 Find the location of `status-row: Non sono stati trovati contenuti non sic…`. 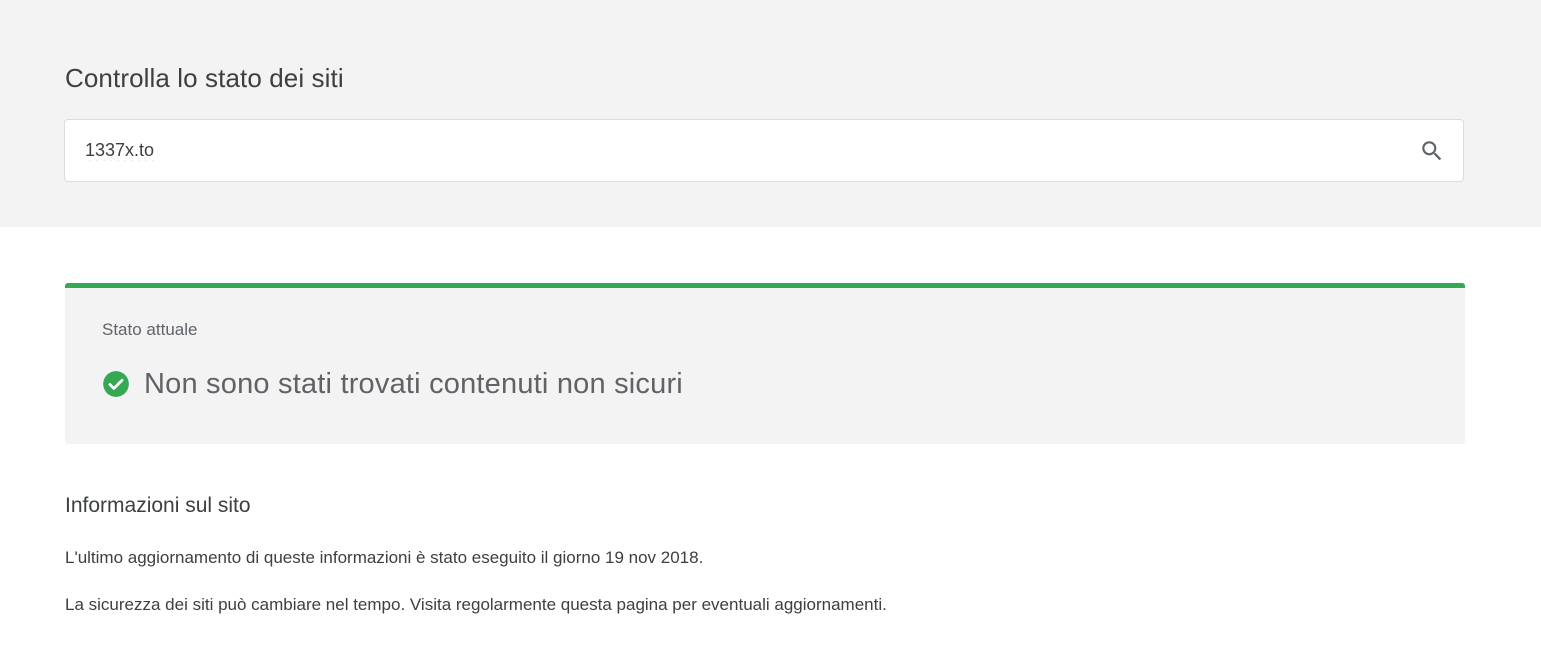

status-row: Non sono stati trovati contenuti non sic… is located at coordinates (392, 384).